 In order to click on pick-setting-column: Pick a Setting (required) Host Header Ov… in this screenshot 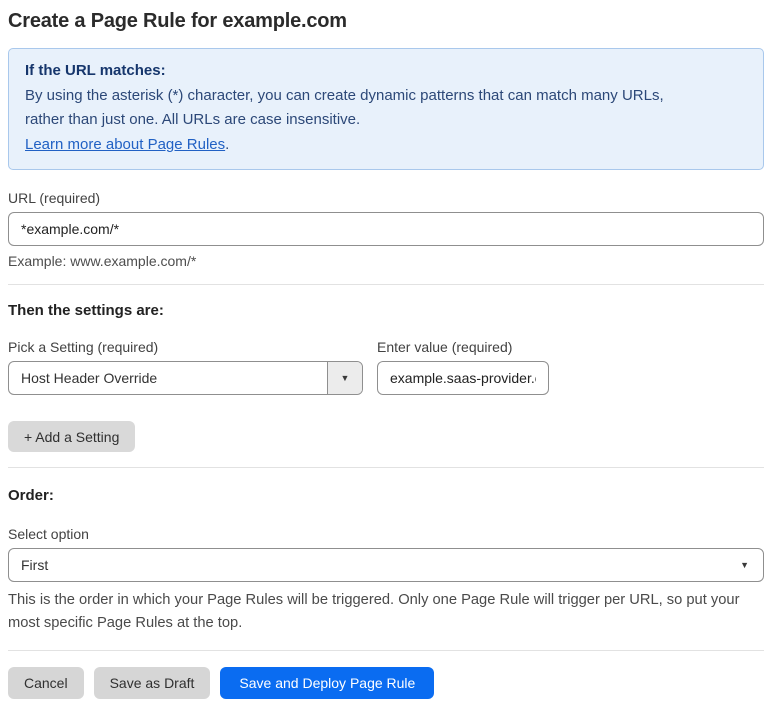, I will do `click(185, 357)`.